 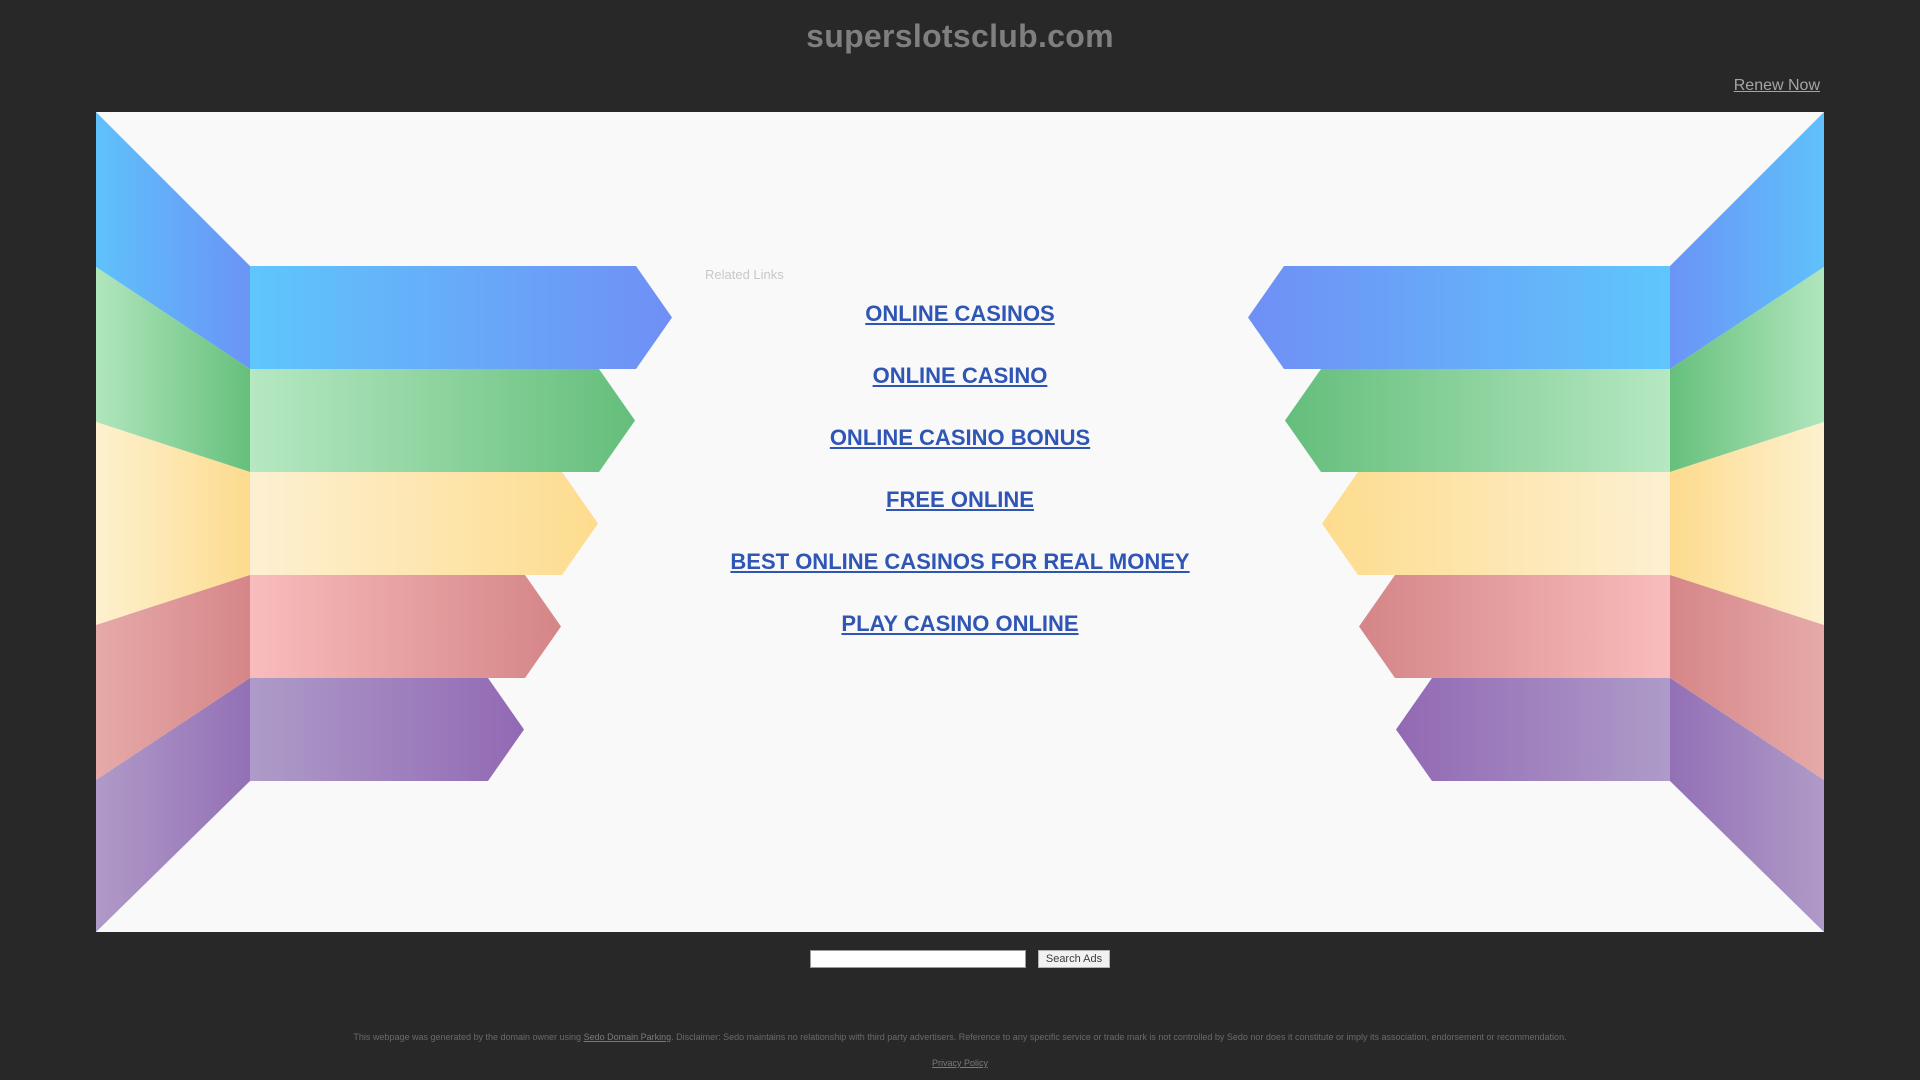 I want to click on search-input, so click(x=917, y=959).